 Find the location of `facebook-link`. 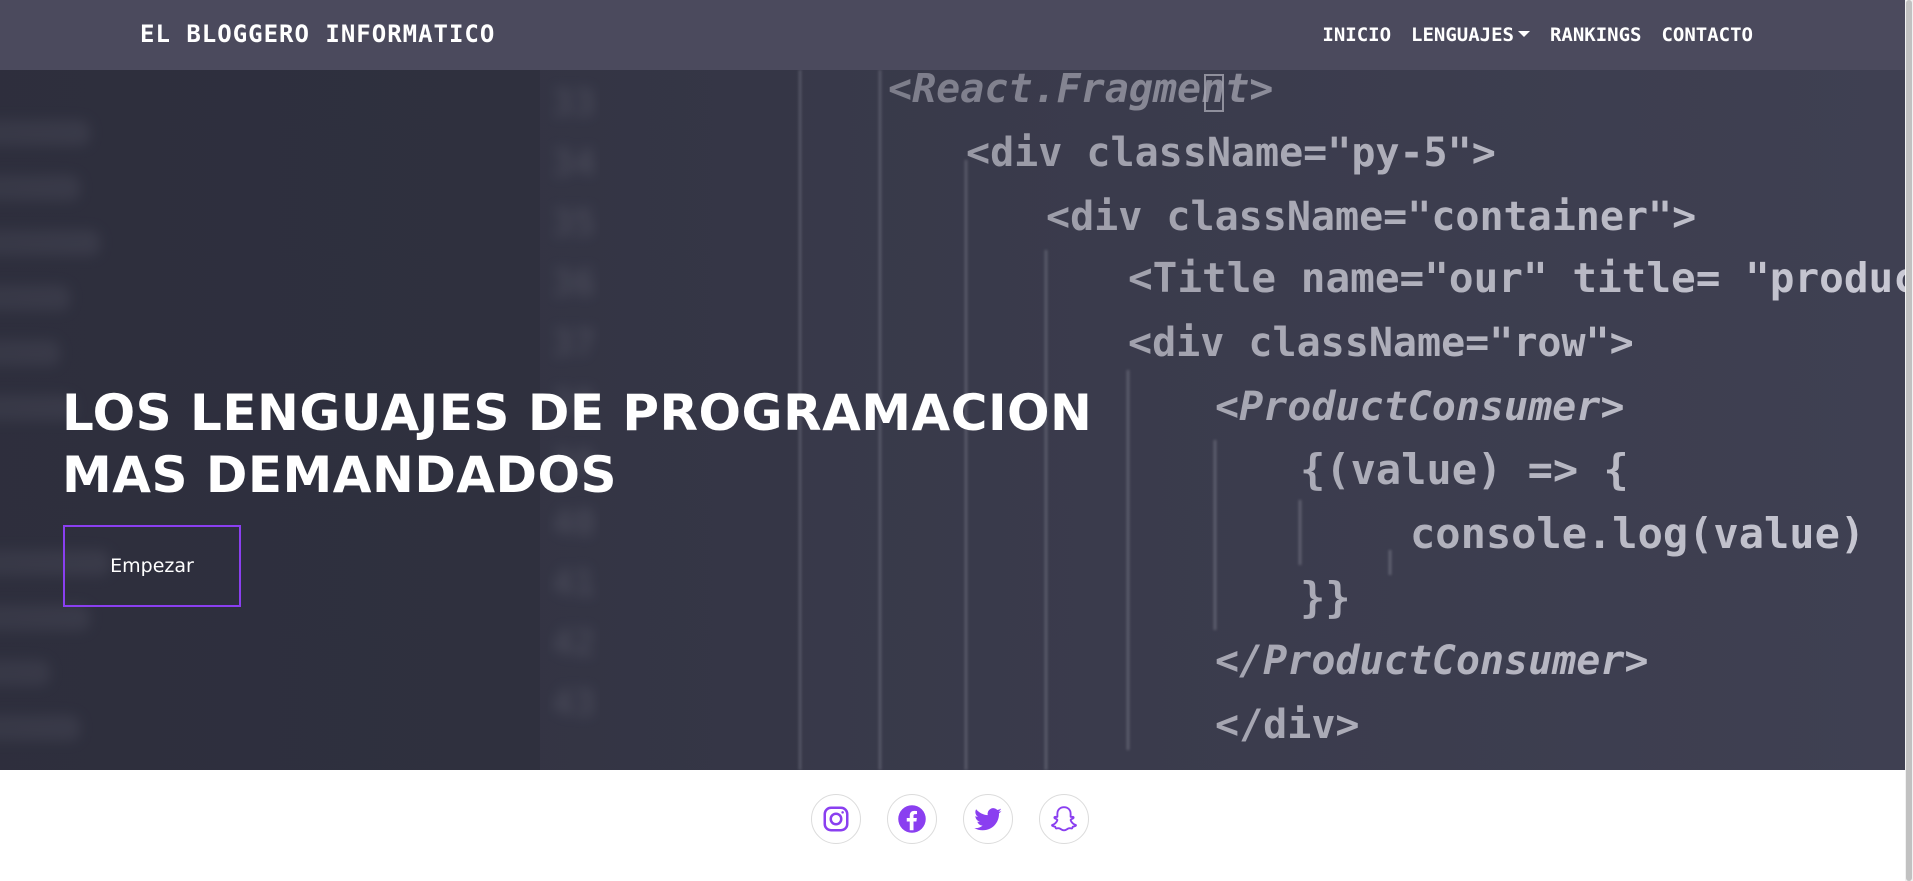

facebook-link is located at coordinates (912, 819).